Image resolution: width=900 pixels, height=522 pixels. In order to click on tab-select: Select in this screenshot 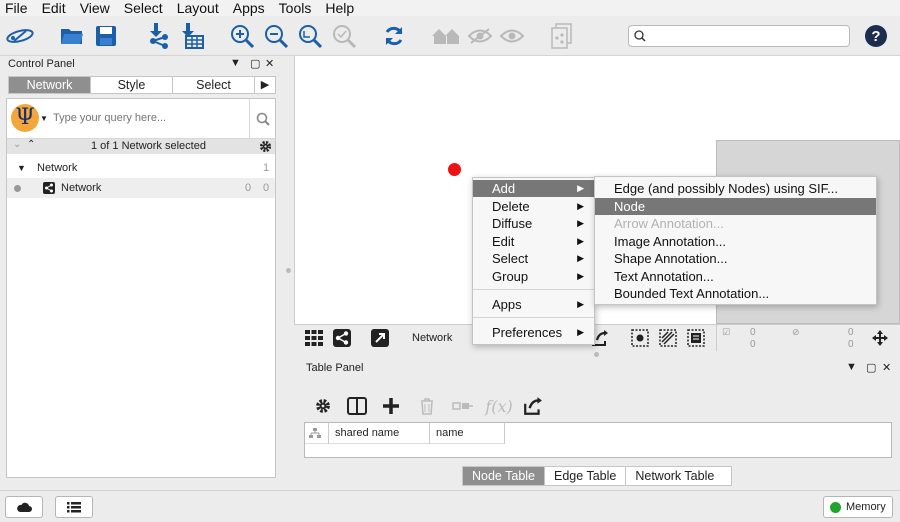, I will do `click(214, 85)`.